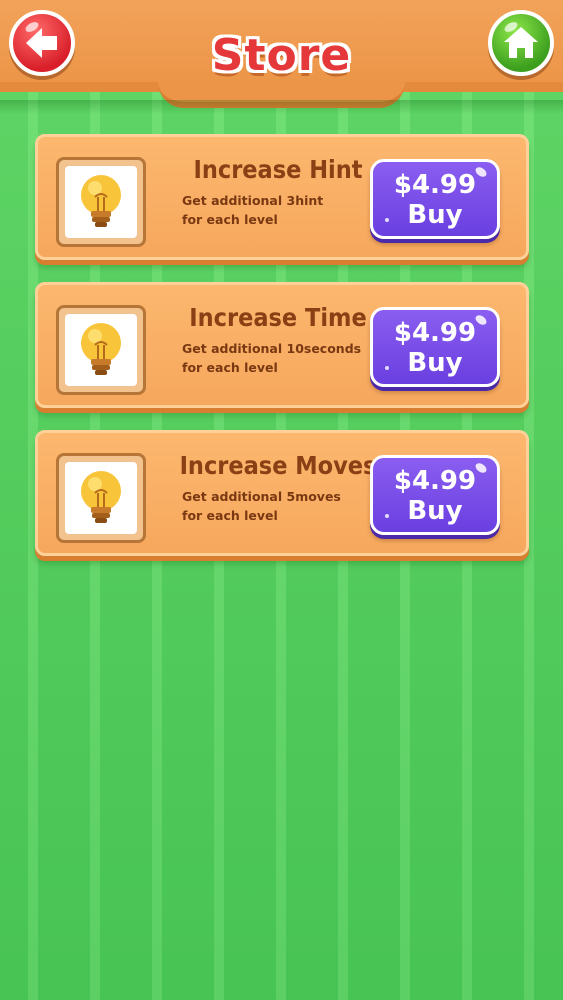 The width and height of the screenshot is (563, 1000). What do you see at coordinates (282, 358) in the screenshot?
I see `item-description: Get additional 10seconds for each level` at bounding box center [282, 358].